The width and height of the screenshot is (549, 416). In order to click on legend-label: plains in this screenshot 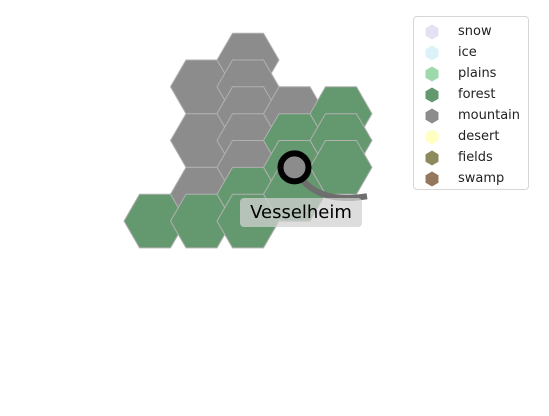, I will do `click(477, 73)`.